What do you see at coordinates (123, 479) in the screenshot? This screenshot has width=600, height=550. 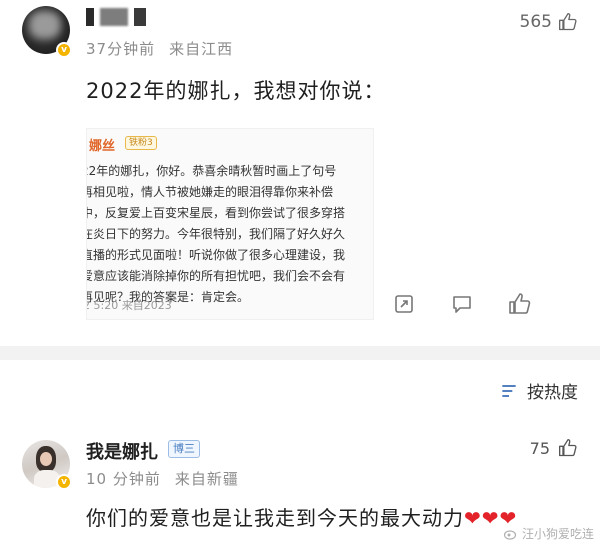 I see `comment-time: 10 分钟前` at bounding box center [123, 479].